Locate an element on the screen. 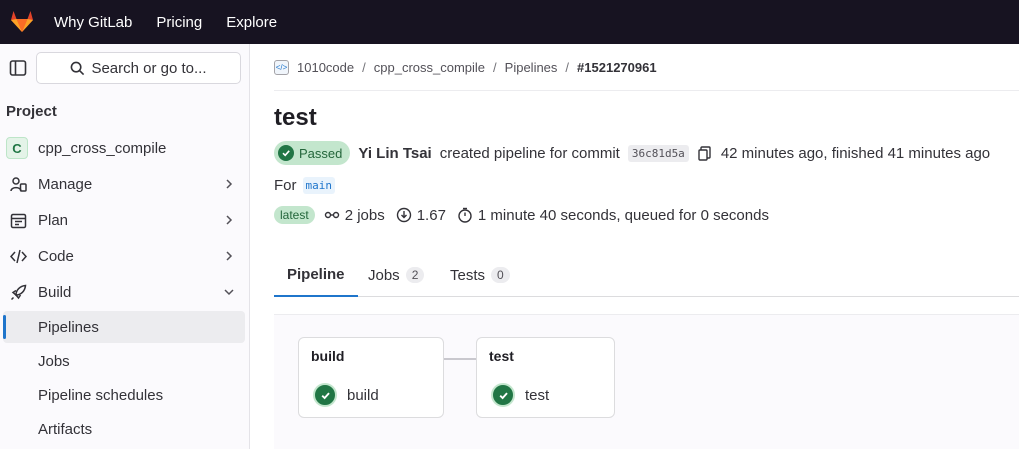  timer-icon is located at coordinates (465, 215).